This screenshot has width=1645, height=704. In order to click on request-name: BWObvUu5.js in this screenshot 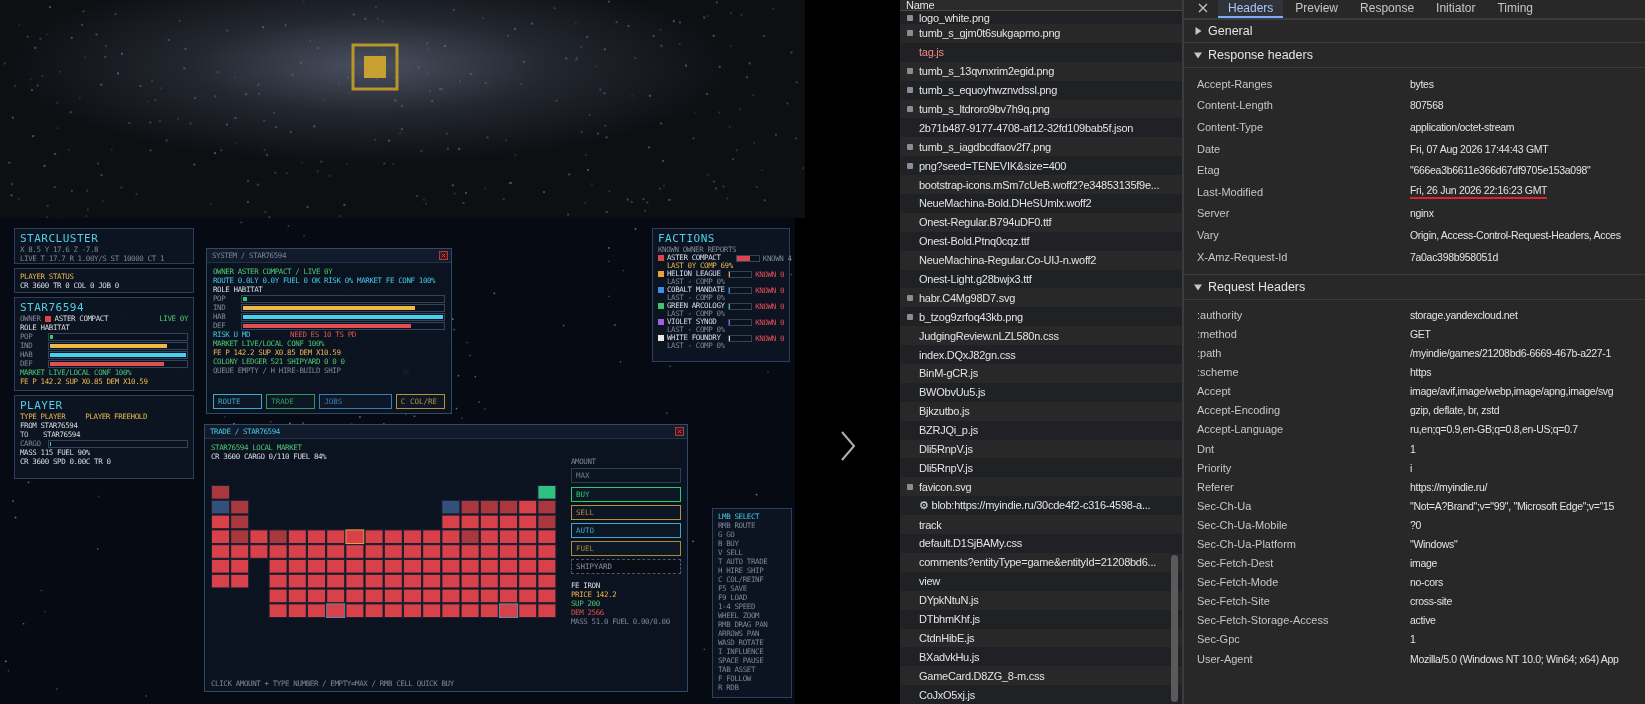, I will do `click(952, 392)`.